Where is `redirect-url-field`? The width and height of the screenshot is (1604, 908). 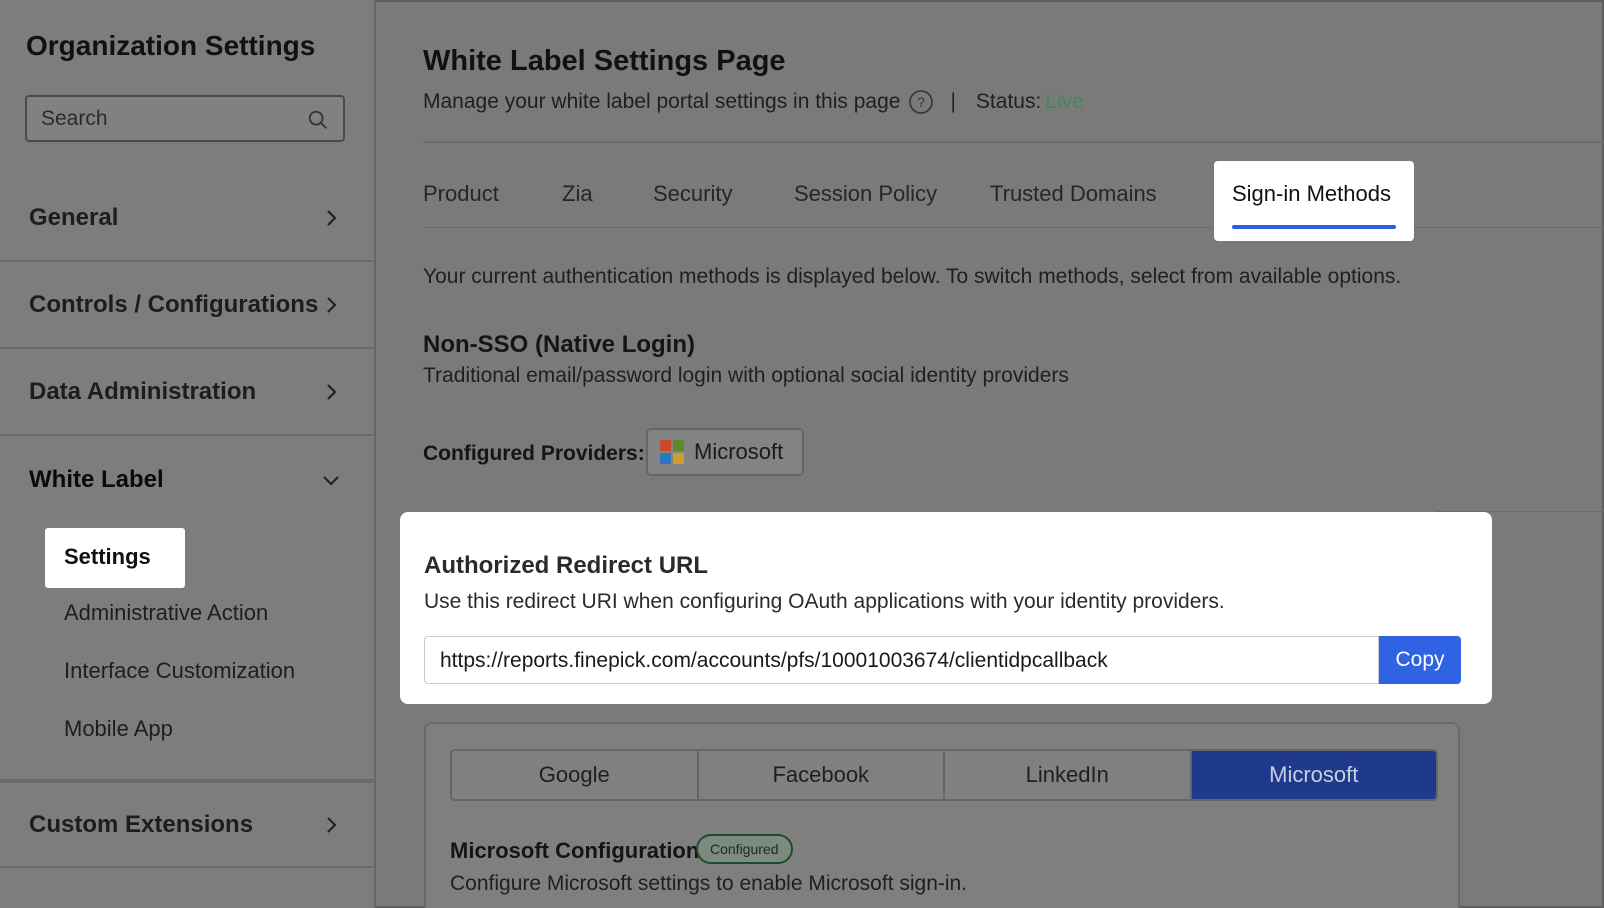
redirect-url-field is located at coordinates (901, 660).